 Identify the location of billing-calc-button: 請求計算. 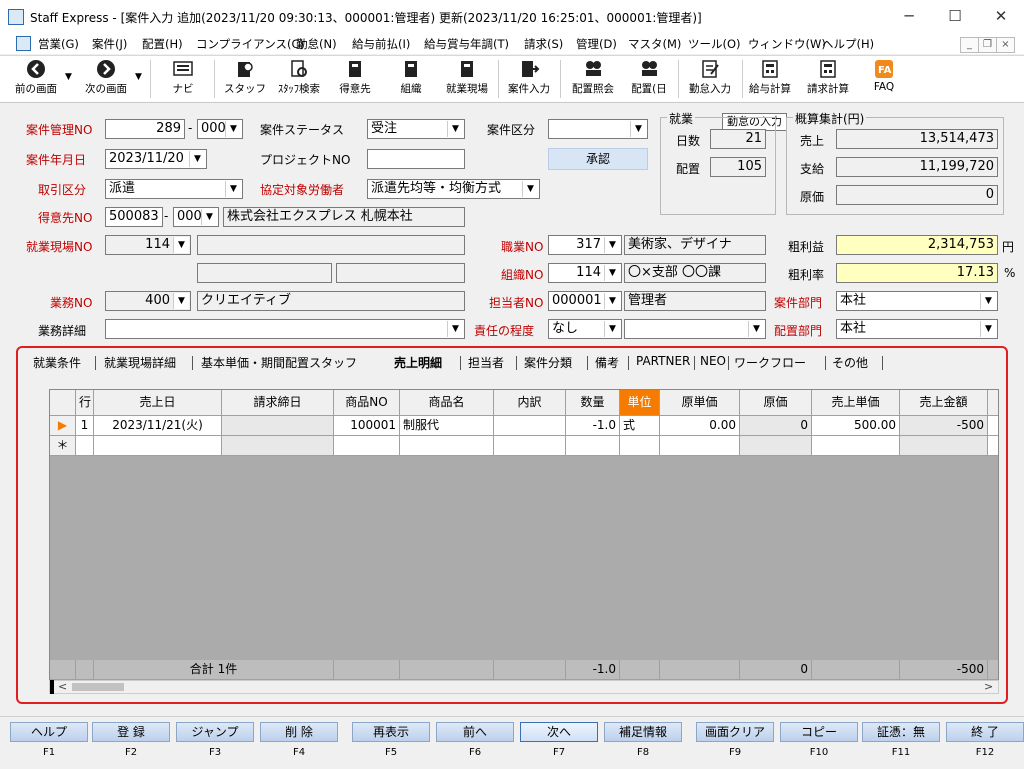
(828, 79).